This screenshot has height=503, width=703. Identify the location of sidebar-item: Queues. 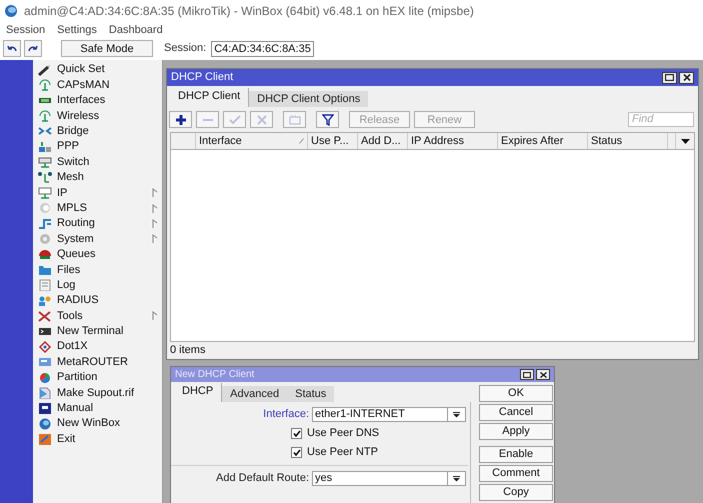
(97, 254).